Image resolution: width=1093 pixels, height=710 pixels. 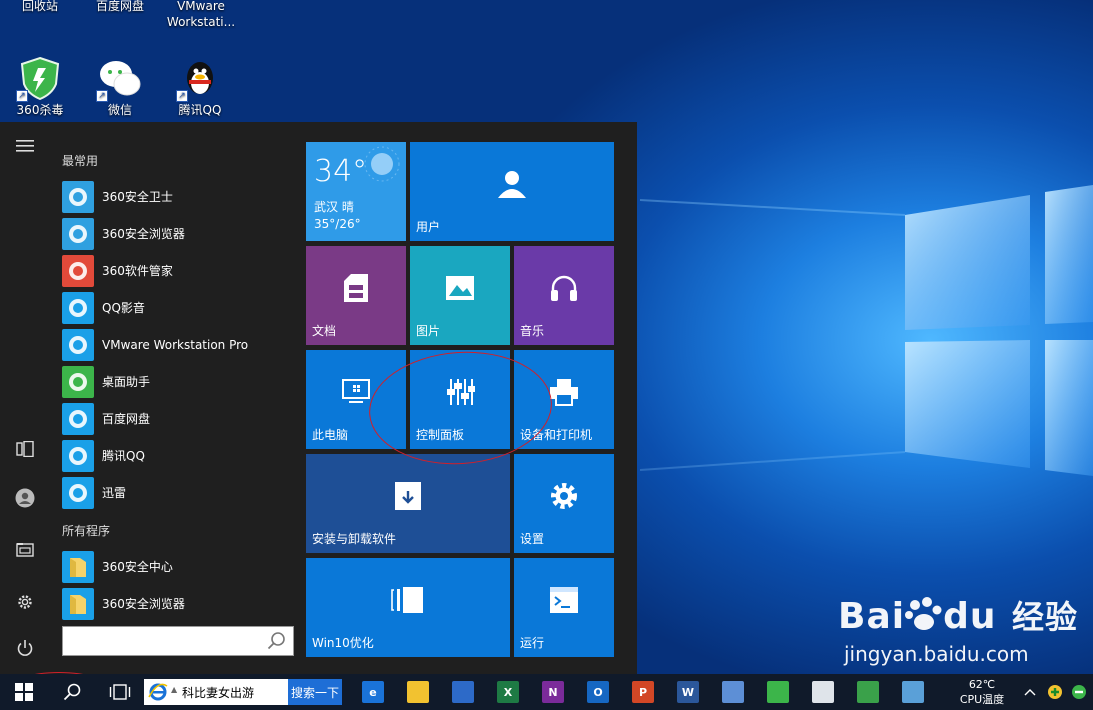 What do you see at coordinates (564, 607) in the screenshot?
I see `tile-run: 运行` at bounding box center [564, 607].